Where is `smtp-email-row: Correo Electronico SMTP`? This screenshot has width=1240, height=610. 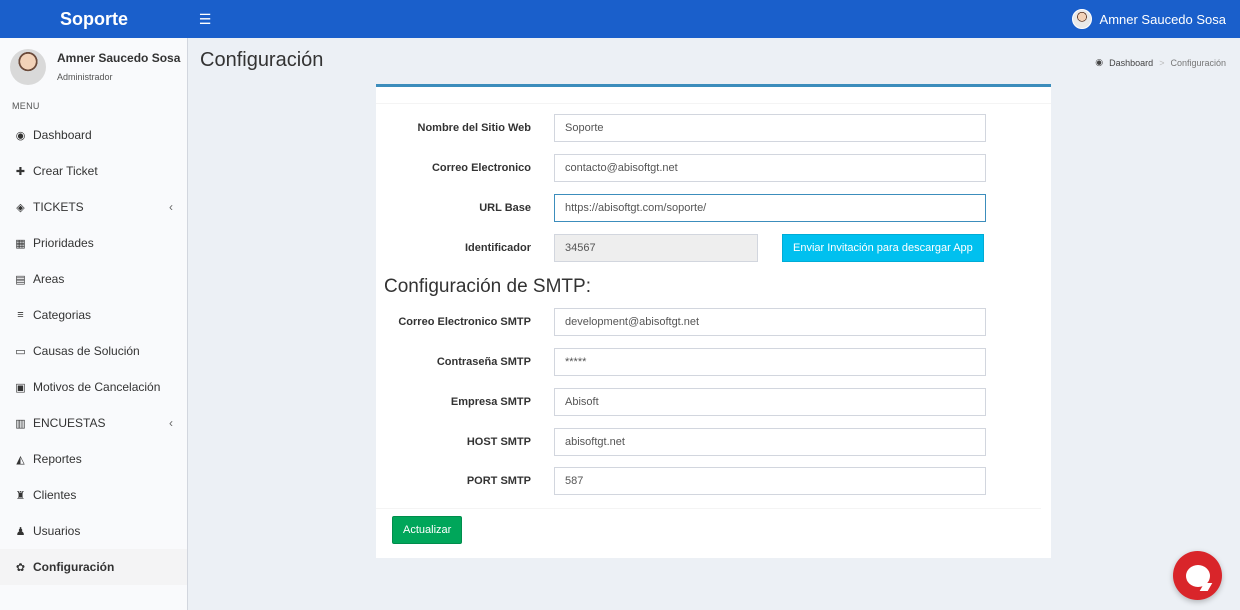 smtp-email-row: Correo Electronico SMTP is located at coordinates (713, 322).